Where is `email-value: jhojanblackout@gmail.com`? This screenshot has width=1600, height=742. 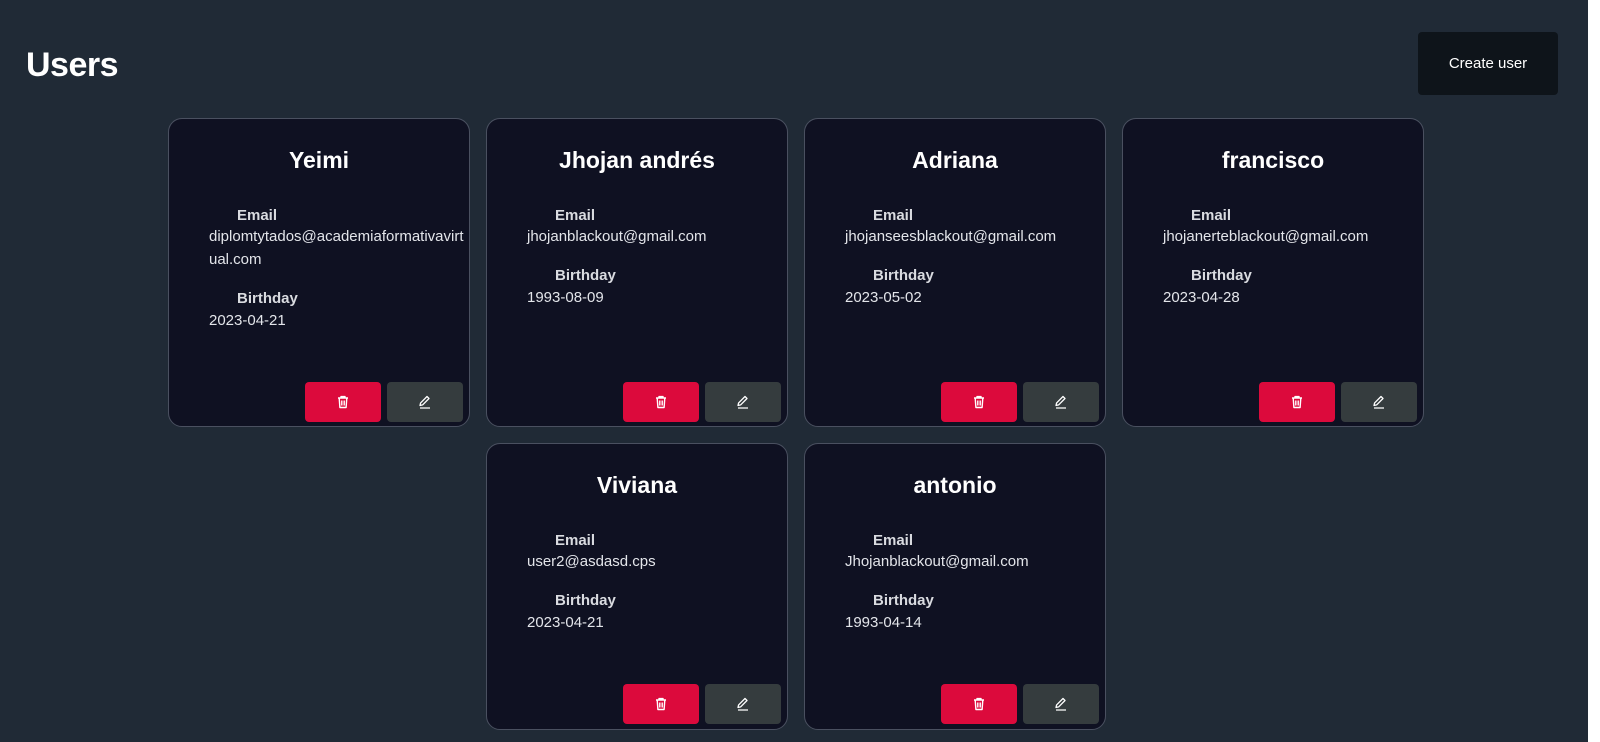 email-value: jhojanblackout@gmail.com is located at coordinates (617, 236).